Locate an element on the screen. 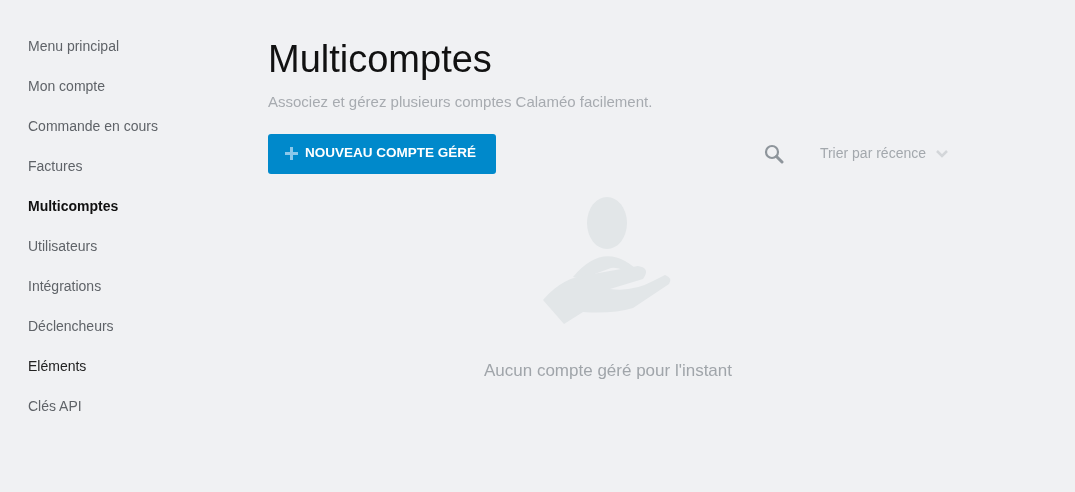 The image size is (1075, 492). page-title: Multicomptes is located at coordinates (380, 59).